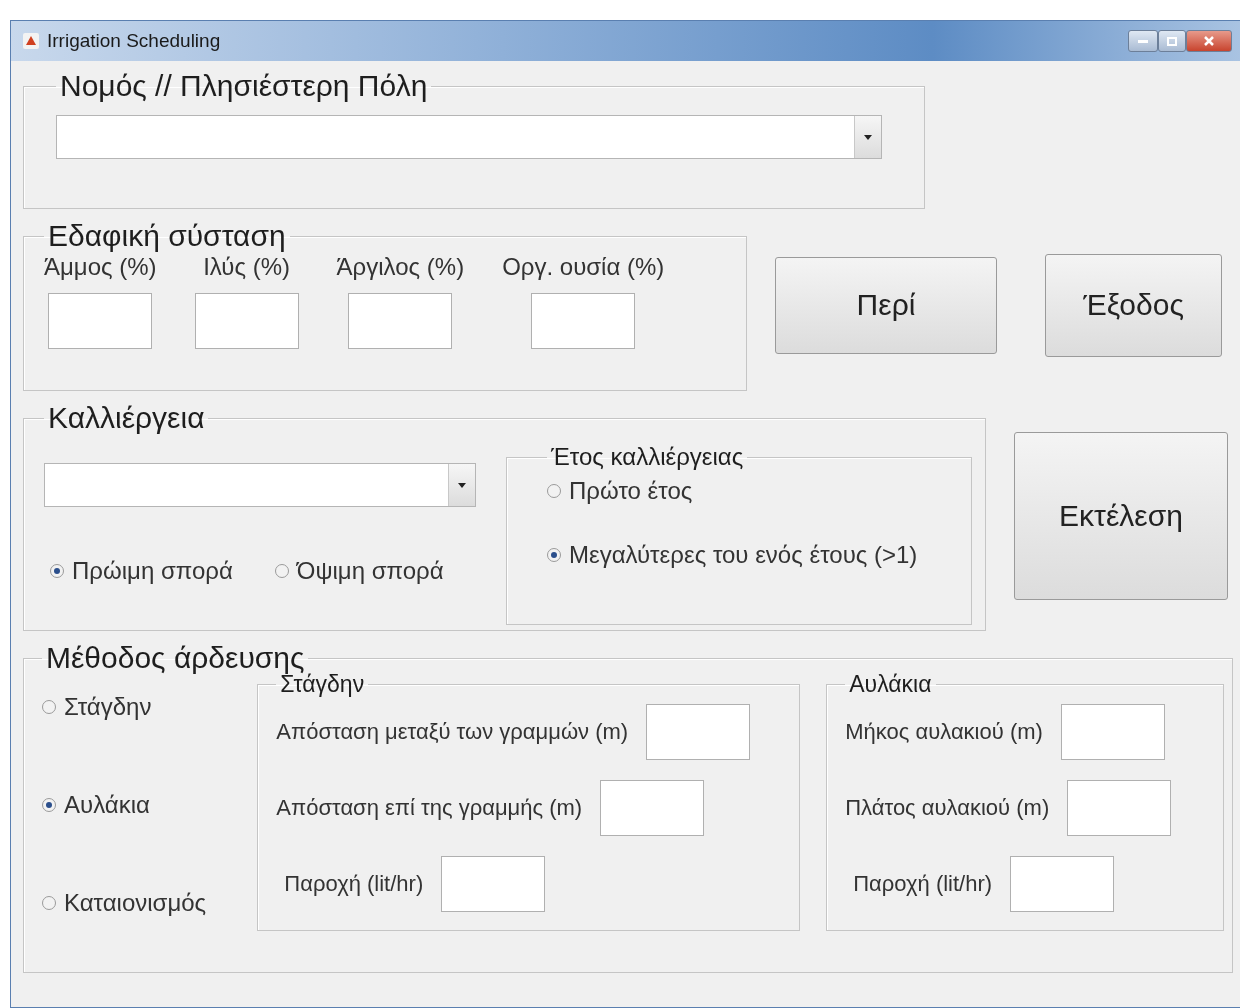  I want to click on about-button: Περί, so click(886, 305).